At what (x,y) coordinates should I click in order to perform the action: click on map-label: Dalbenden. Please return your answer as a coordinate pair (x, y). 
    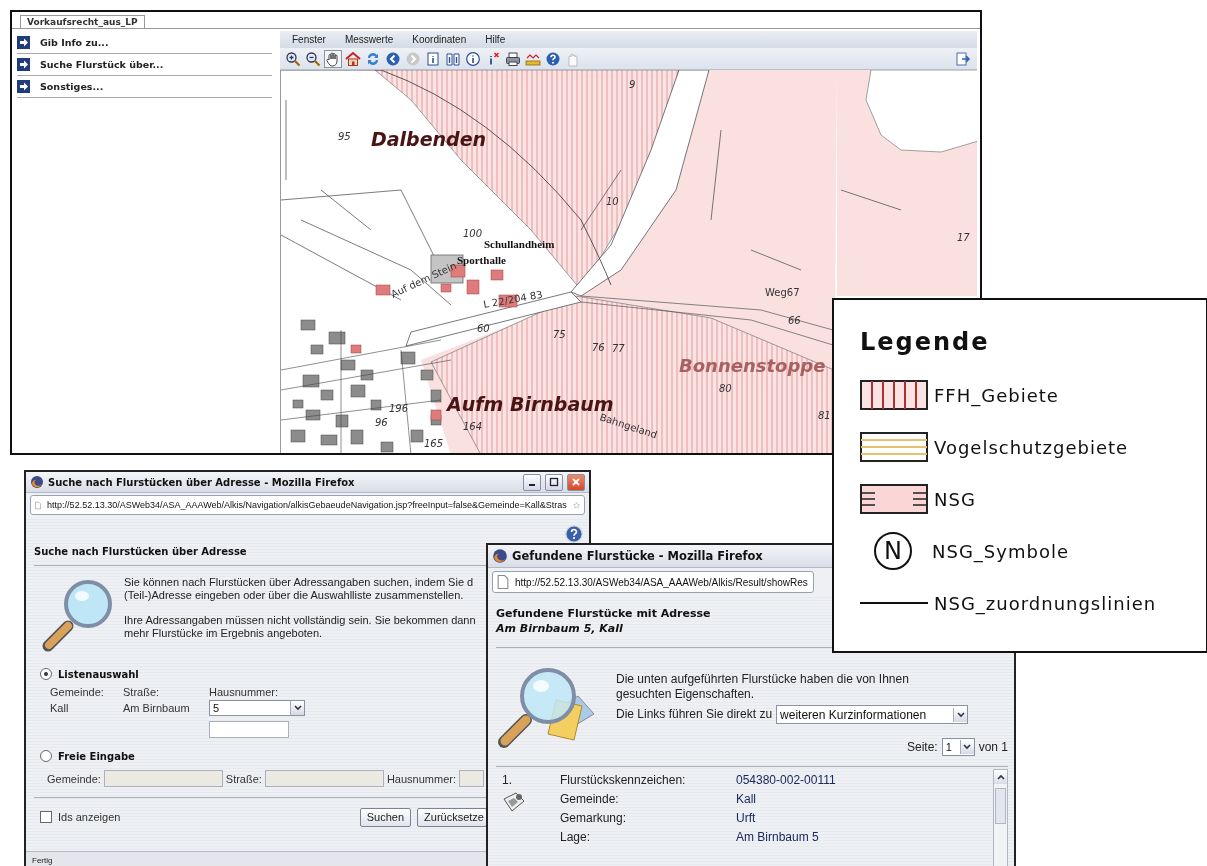
    Looking at the image, I should click on (429, 139).